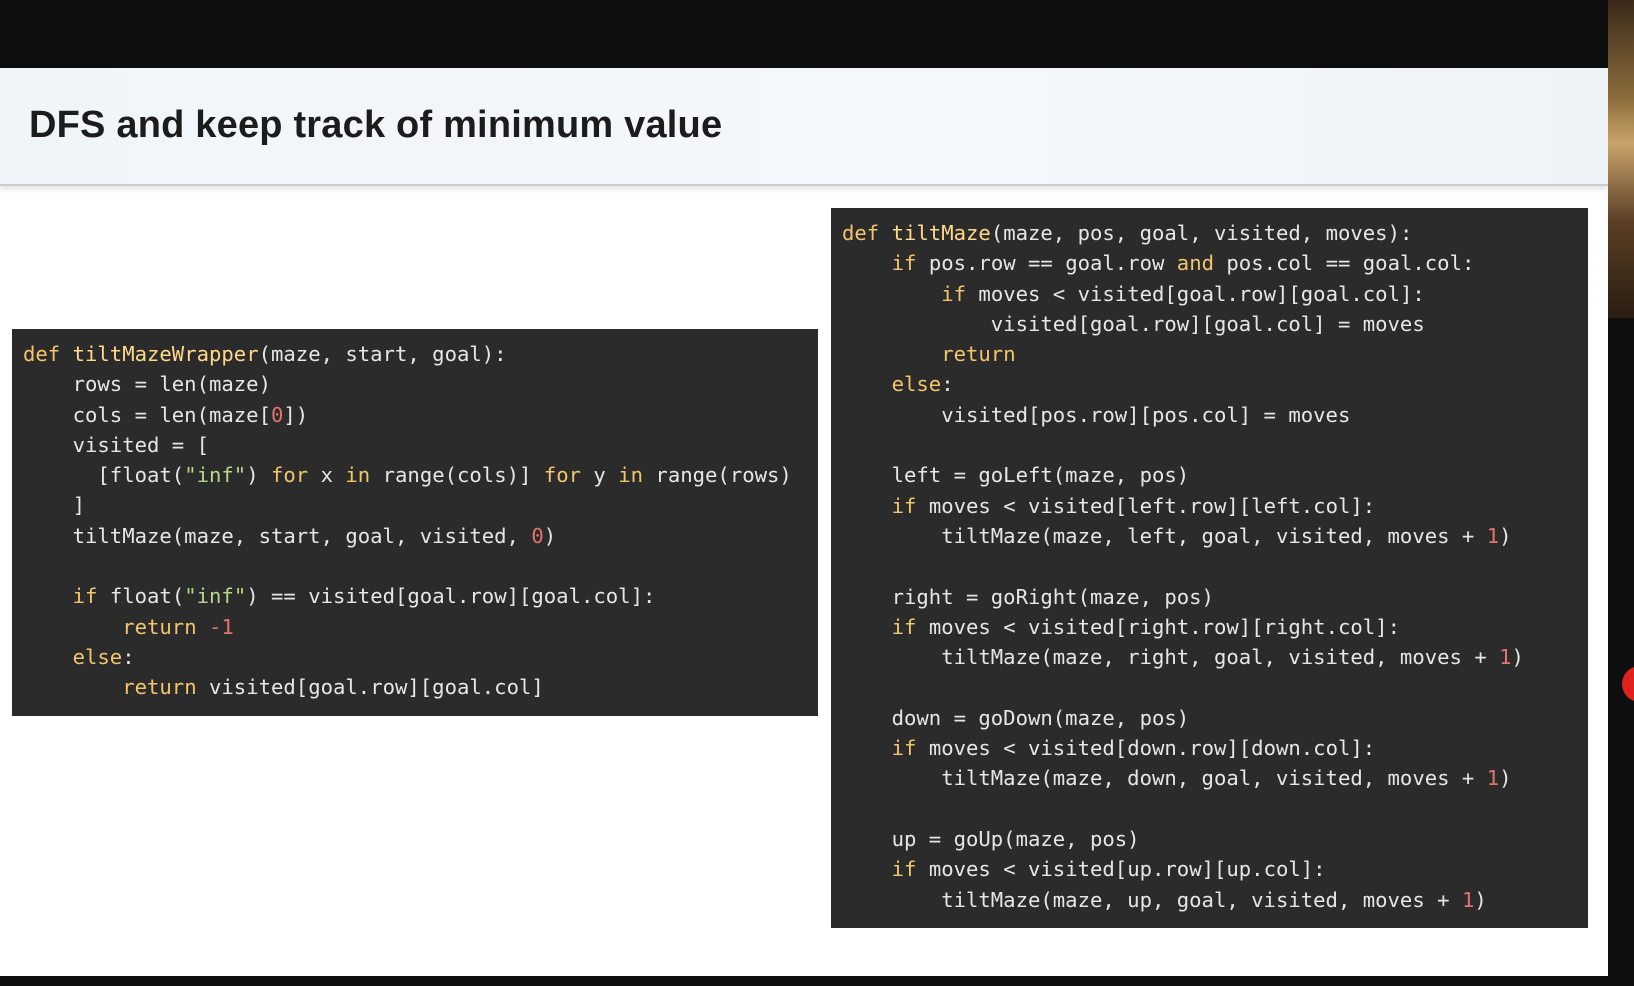 The width and height of the screenshot is (1634, 986). I want to click on code-line: if moves < visited[left.row][left.col]:, so click(1109, 505).